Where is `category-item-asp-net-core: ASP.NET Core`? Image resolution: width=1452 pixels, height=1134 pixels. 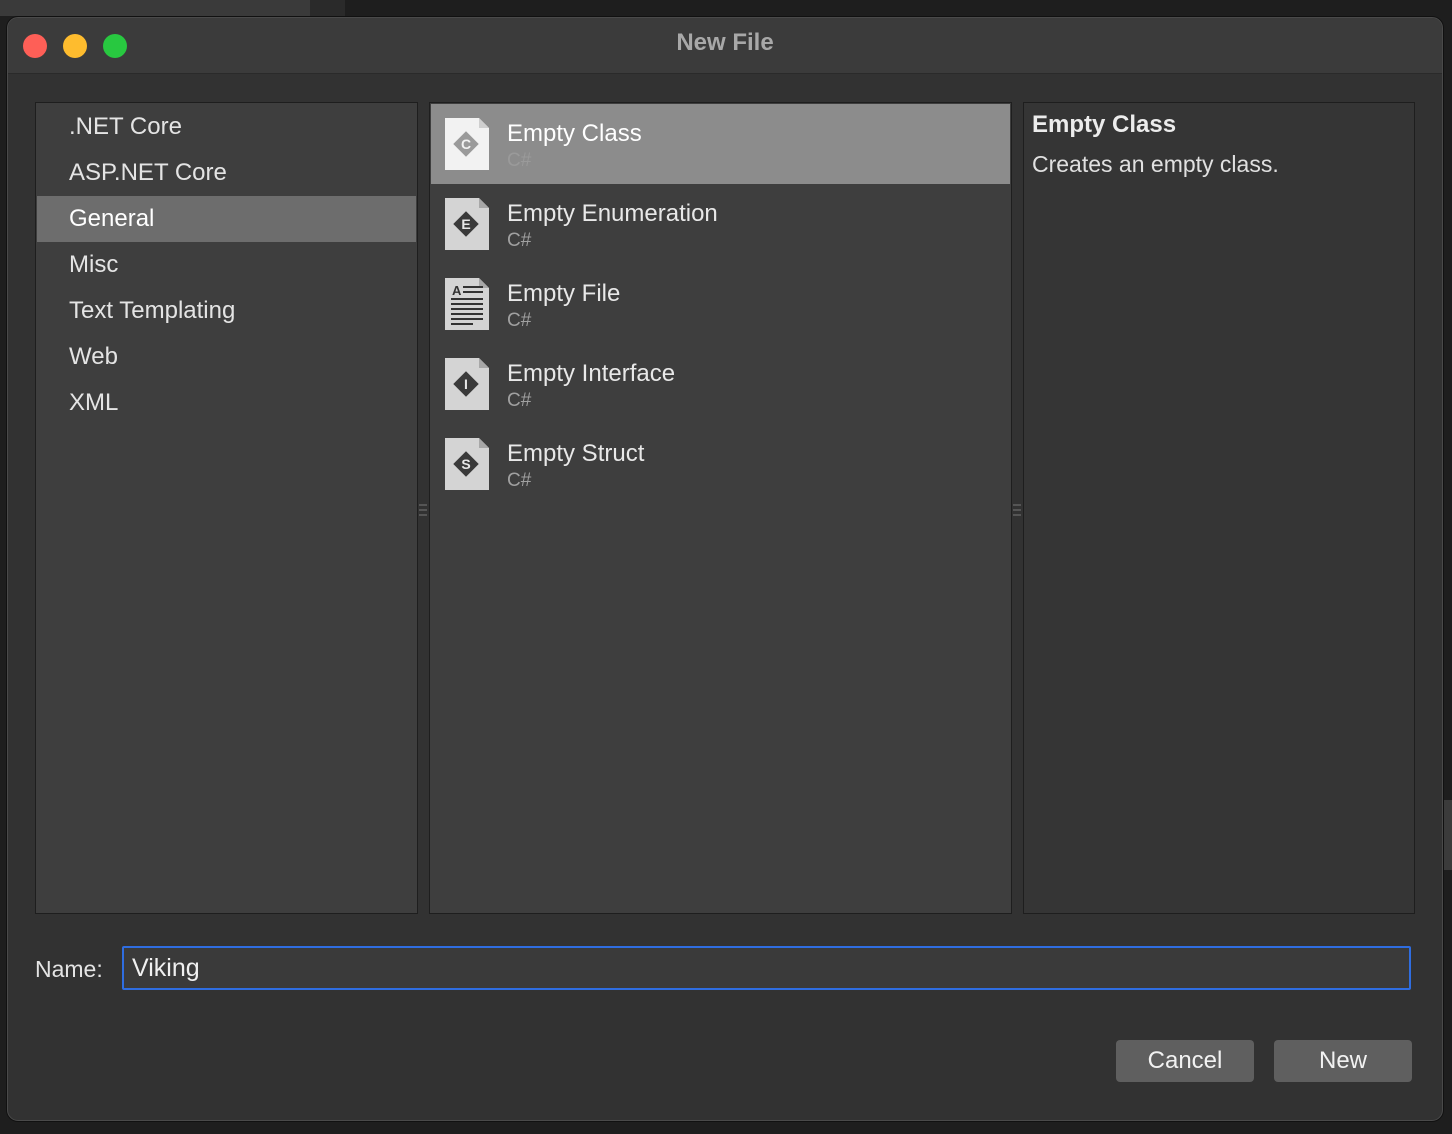
category-item-asp-net-core: ASP.NET Core is located at coordinates (226, 173).